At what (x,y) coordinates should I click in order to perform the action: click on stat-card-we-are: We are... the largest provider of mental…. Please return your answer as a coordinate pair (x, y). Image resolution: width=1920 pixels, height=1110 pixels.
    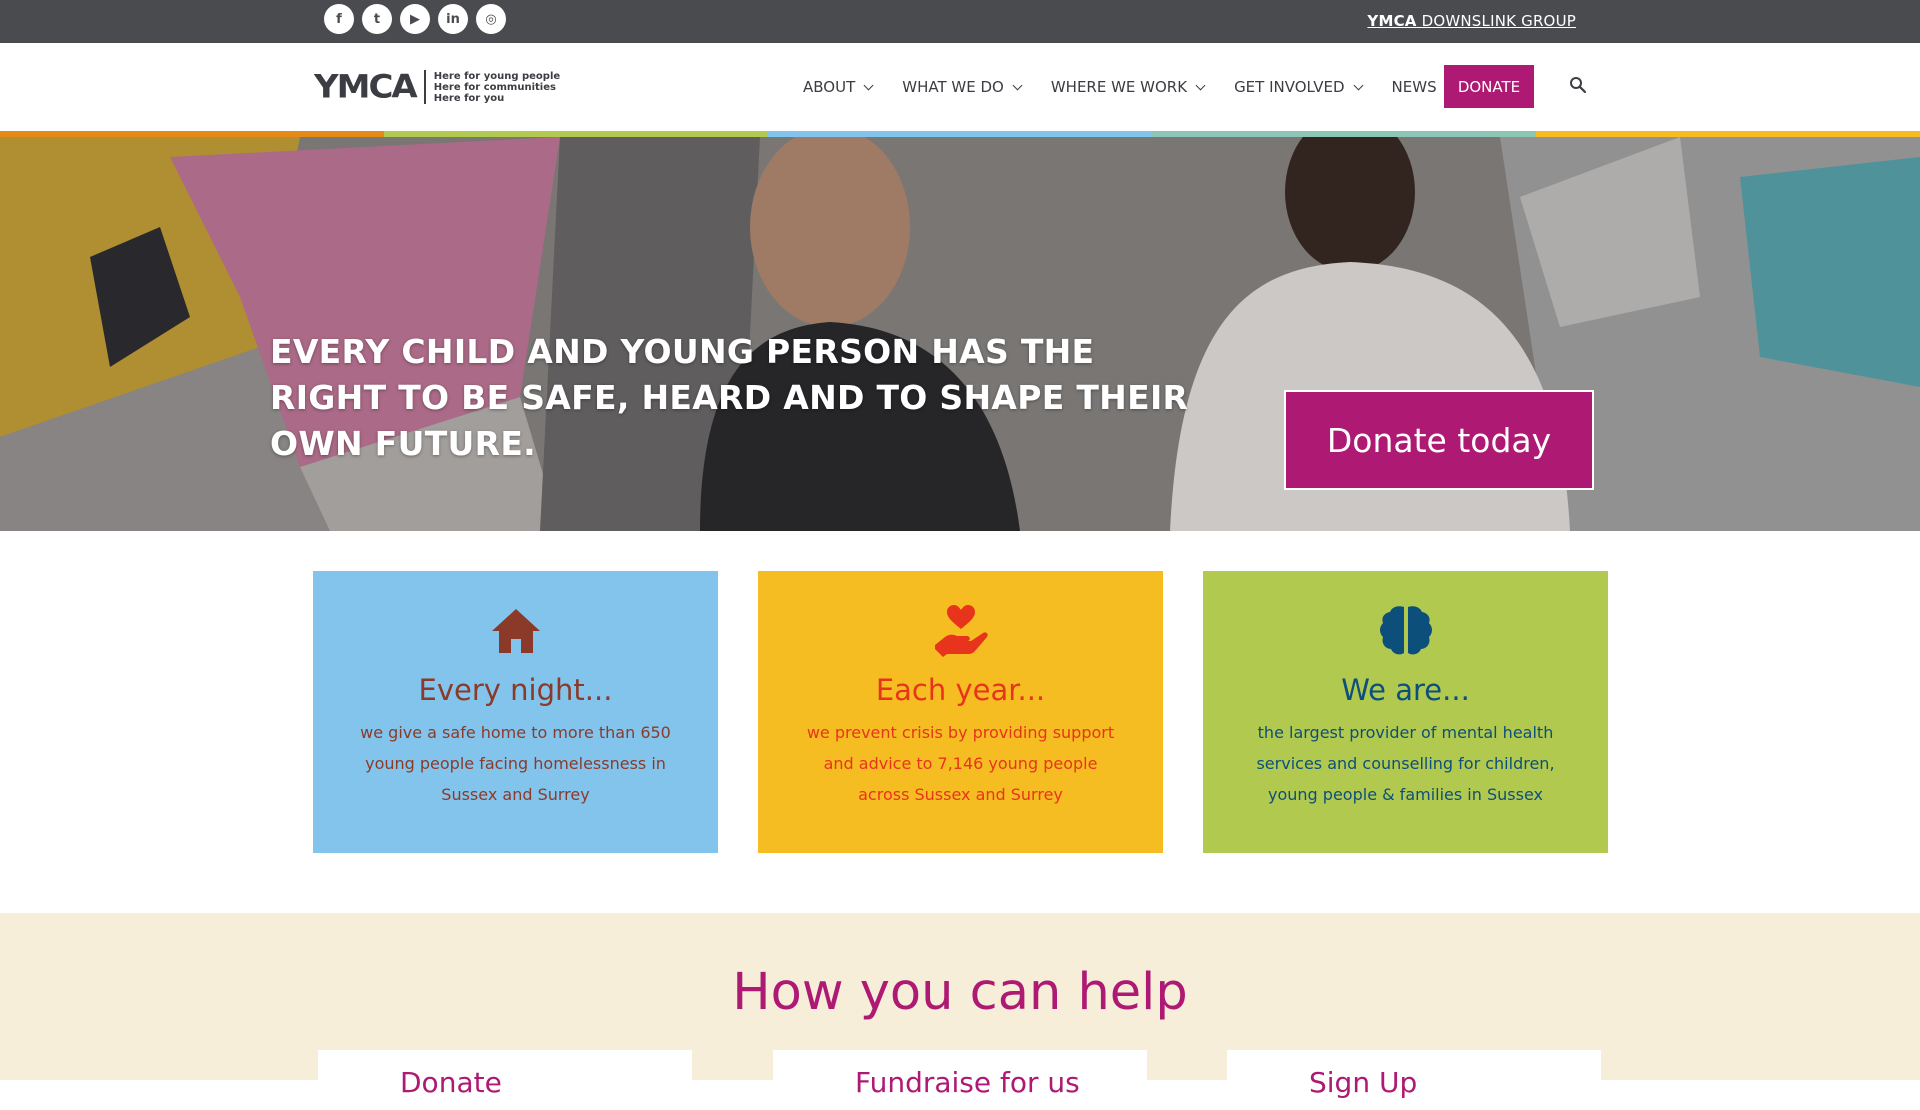
    Looking at the image, I should click on (1405, 712).